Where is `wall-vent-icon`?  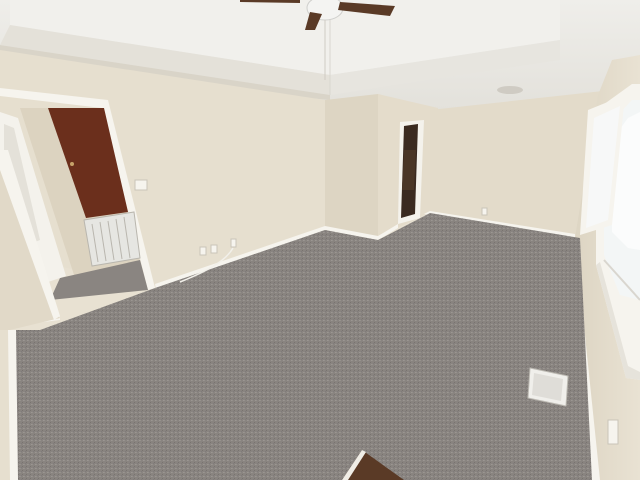 wall-vent-icon is located at coordinates (112, 239).